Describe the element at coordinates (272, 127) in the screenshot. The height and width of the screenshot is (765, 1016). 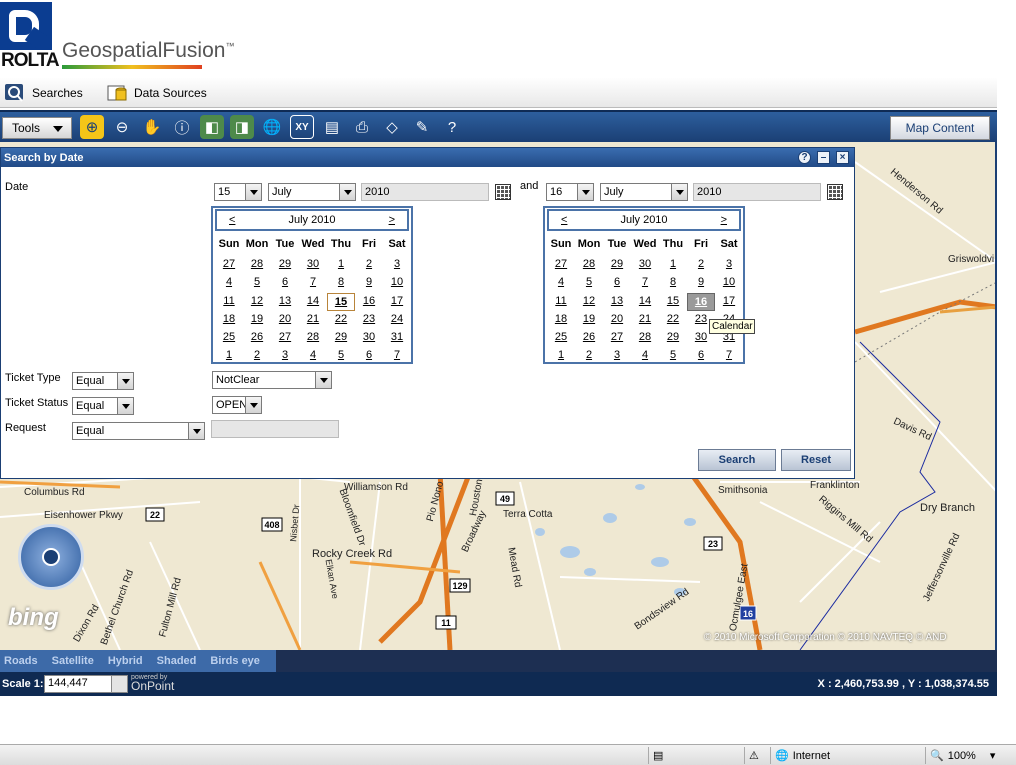
I see `globe-icon: 🌐` at that location.